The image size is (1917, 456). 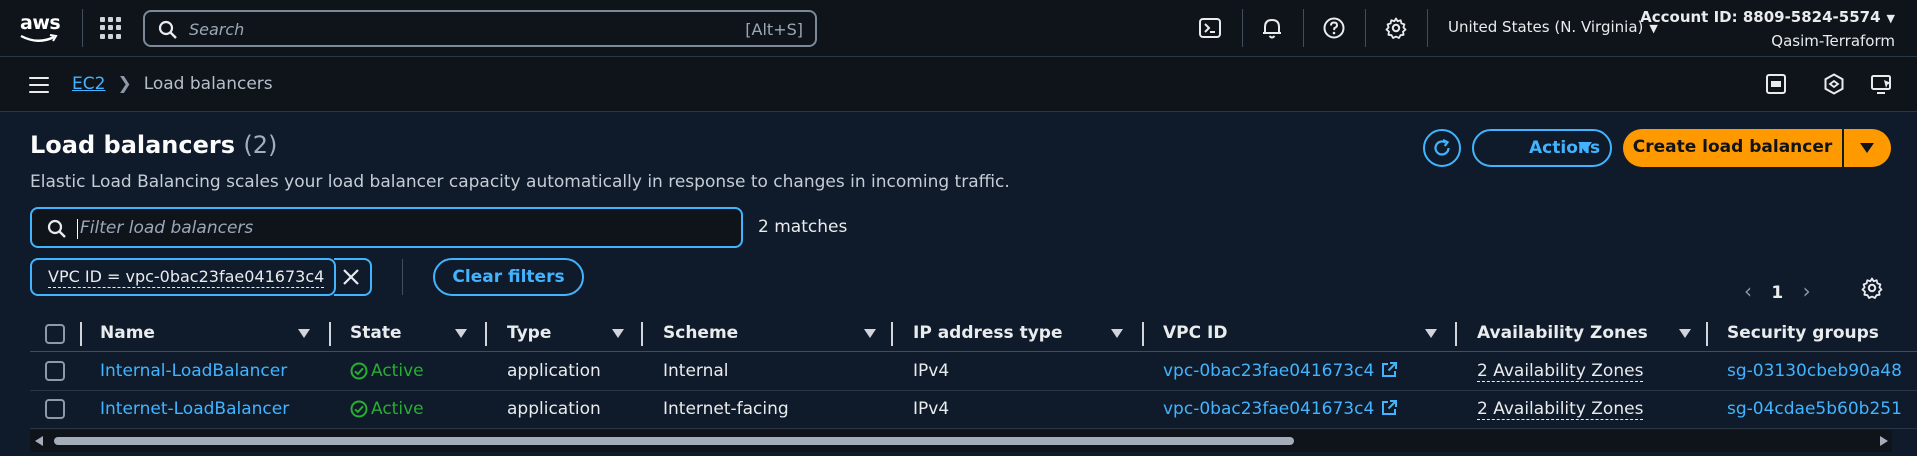 I want to click on column-header-name: Name, so click(x=205, y=333).